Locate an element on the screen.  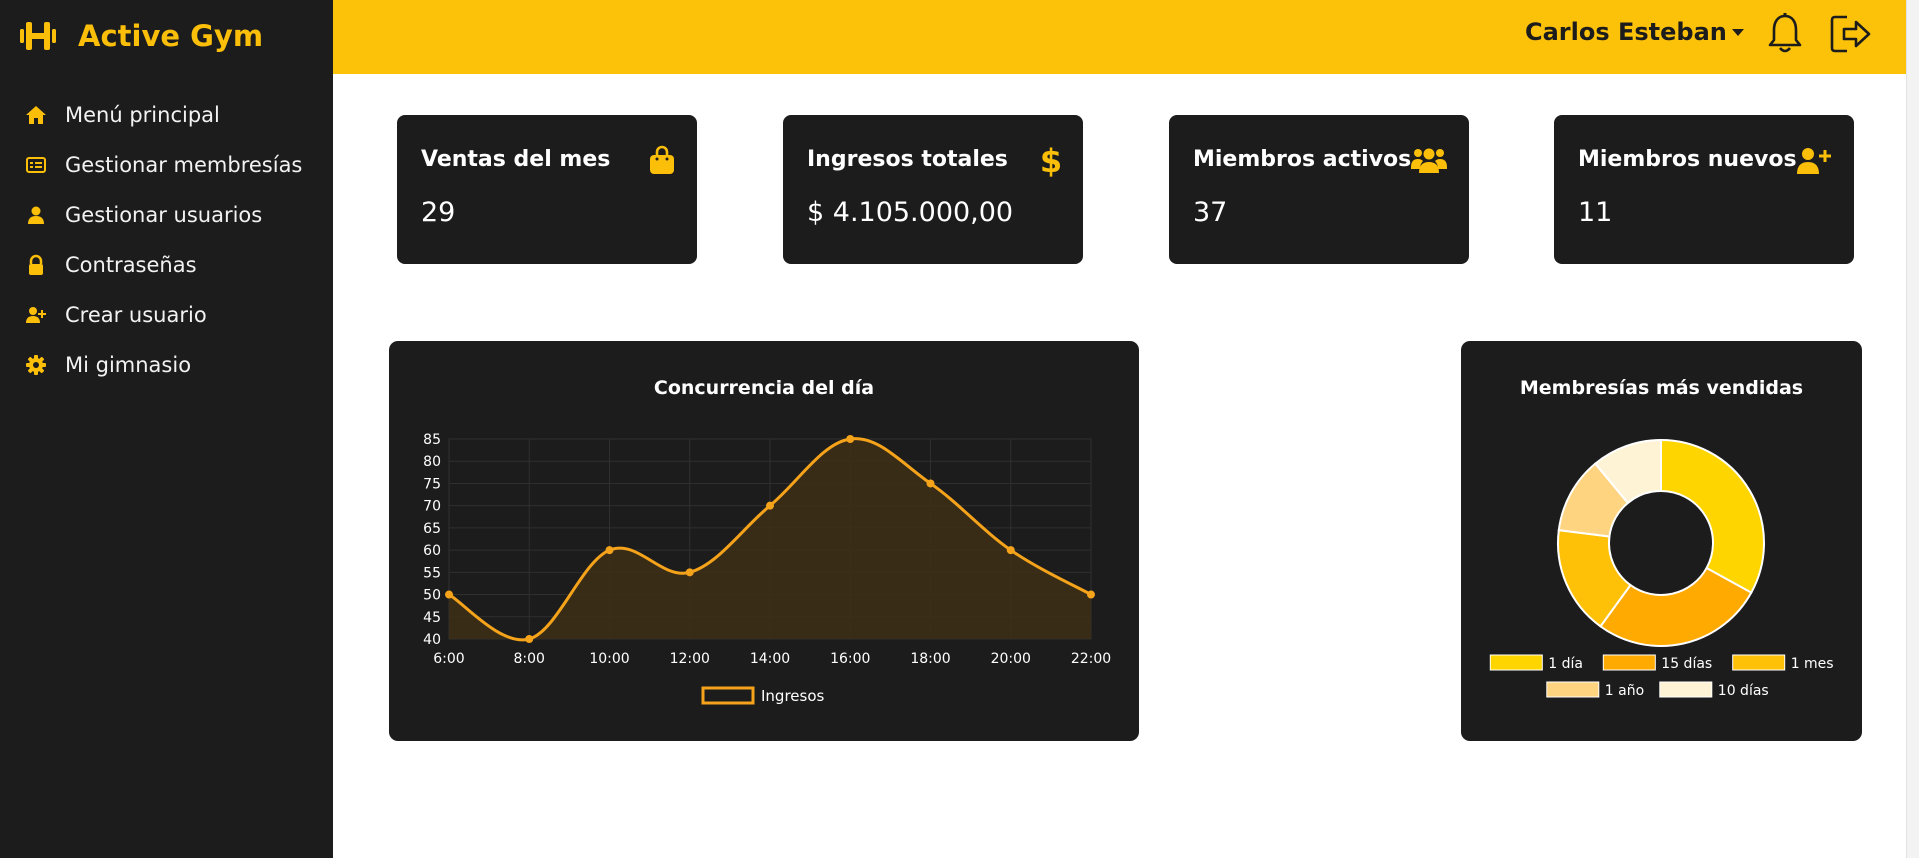
stat-value: 37 is located at coordinates (1210, 212).